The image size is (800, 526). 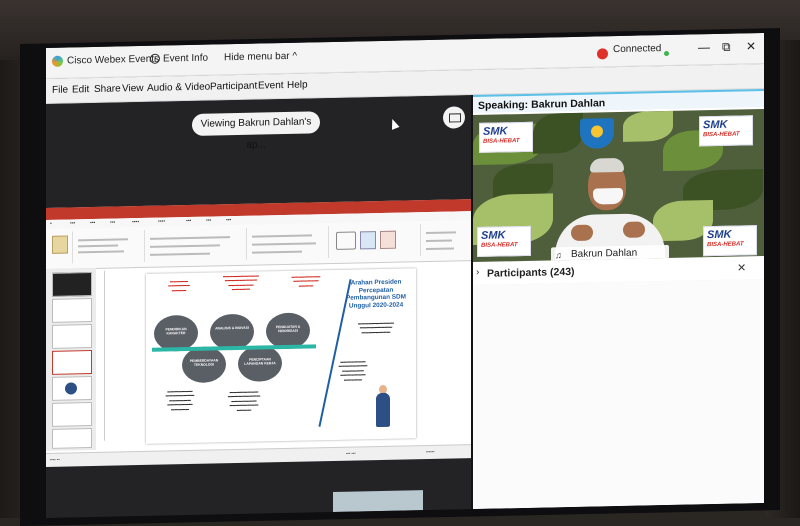 I want to click on speaker-name: Bakrun Dahlan, so click(x=568, y=104).